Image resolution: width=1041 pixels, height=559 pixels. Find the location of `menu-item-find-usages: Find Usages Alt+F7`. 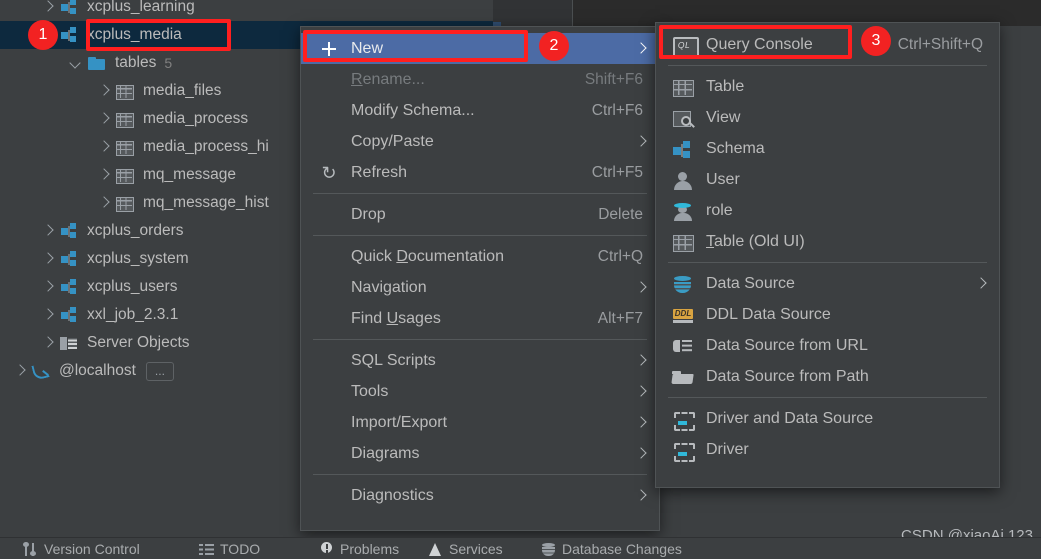

menu-item-find-usages: Find Usages Alt+F7 is located at coordinates (480, 318).